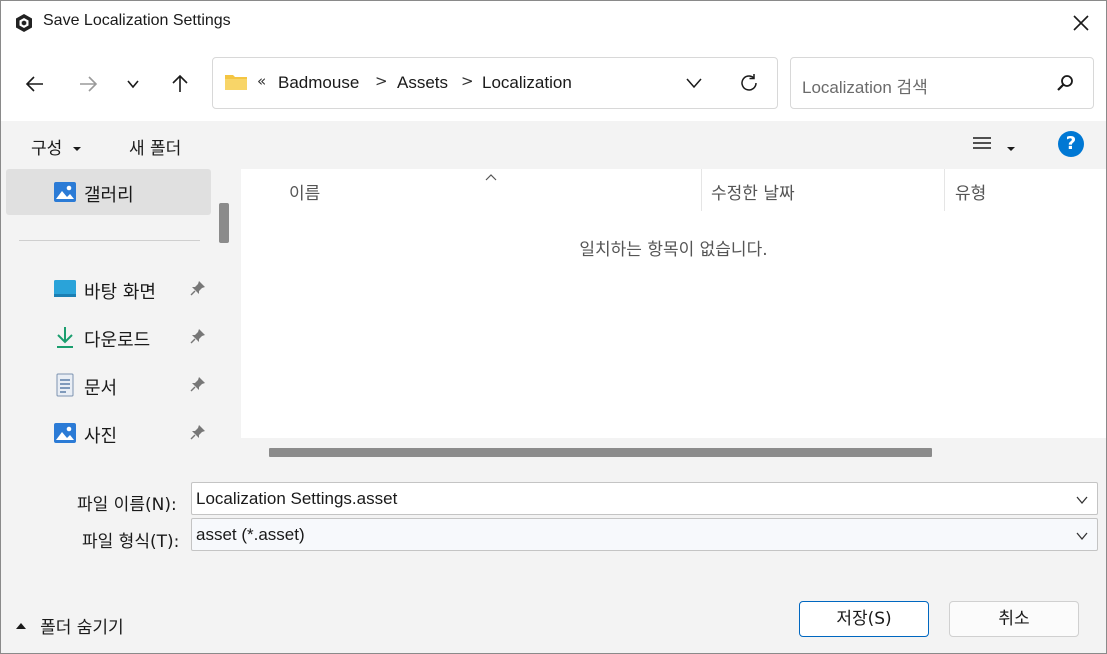 The width and height of the screenshot is (1107, 654). What do you see at coordinates (109, 240) in the screenshot?
I see `sidebar-divider` at bounding box center [109, 240].